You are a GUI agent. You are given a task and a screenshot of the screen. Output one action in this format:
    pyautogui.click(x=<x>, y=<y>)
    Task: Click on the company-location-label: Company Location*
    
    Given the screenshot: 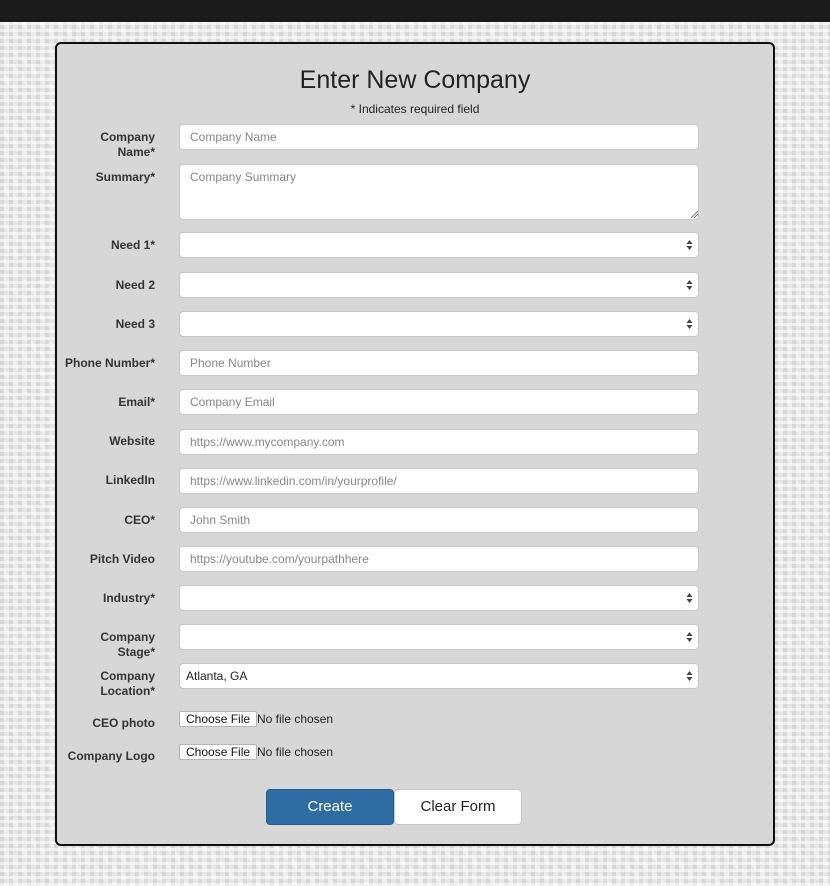 What is the action you would take?
    pyautogui.click(x=109, y=684)
    